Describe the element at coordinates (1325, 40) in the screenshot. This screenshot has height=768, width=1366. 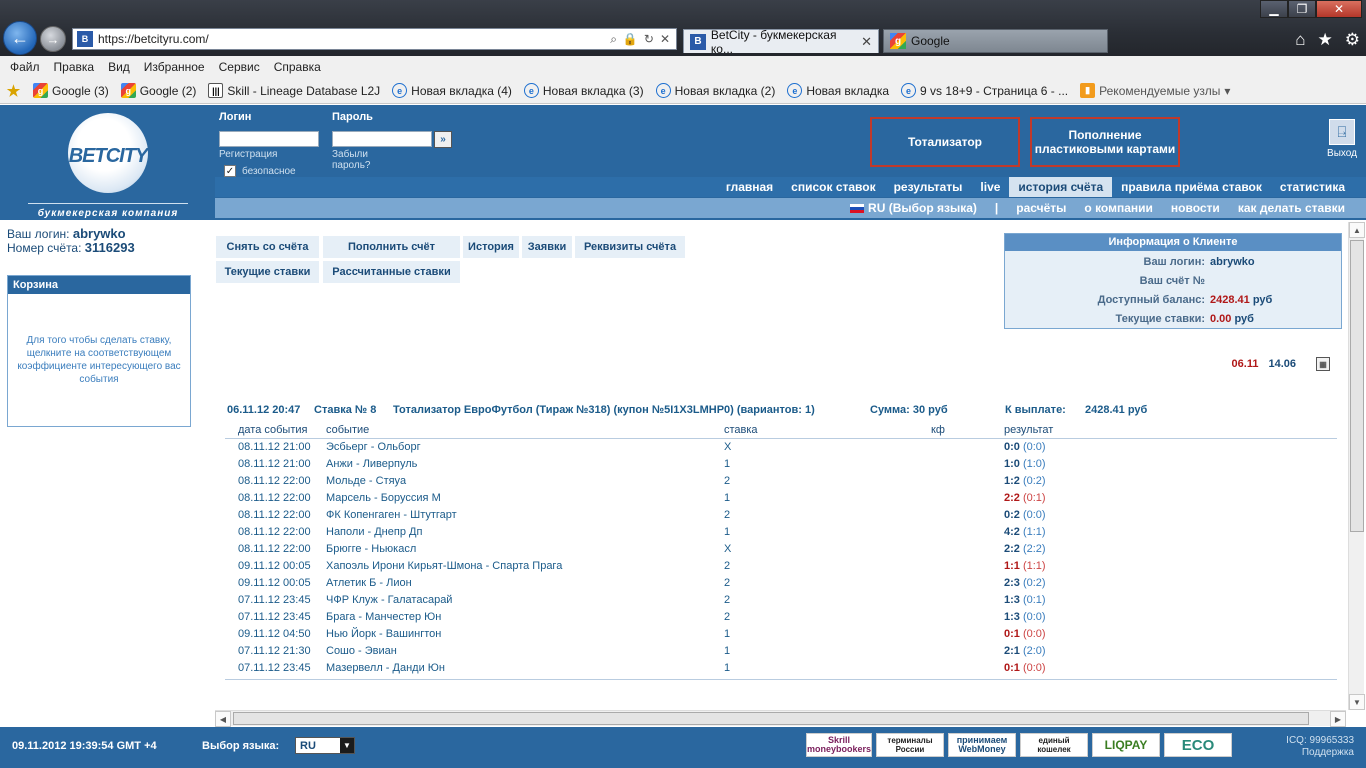
I see `favorites-star-icon: ★` at that location.